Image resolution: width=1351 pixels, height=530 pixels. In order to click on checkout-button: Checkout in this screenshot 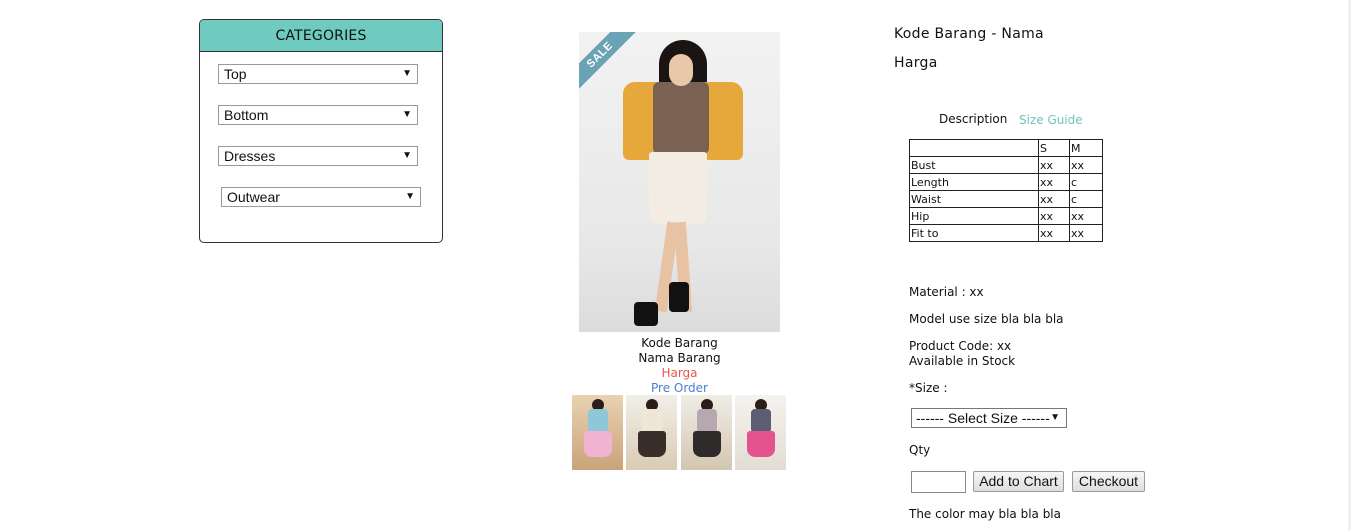, I will do `click(1108, 481)`.